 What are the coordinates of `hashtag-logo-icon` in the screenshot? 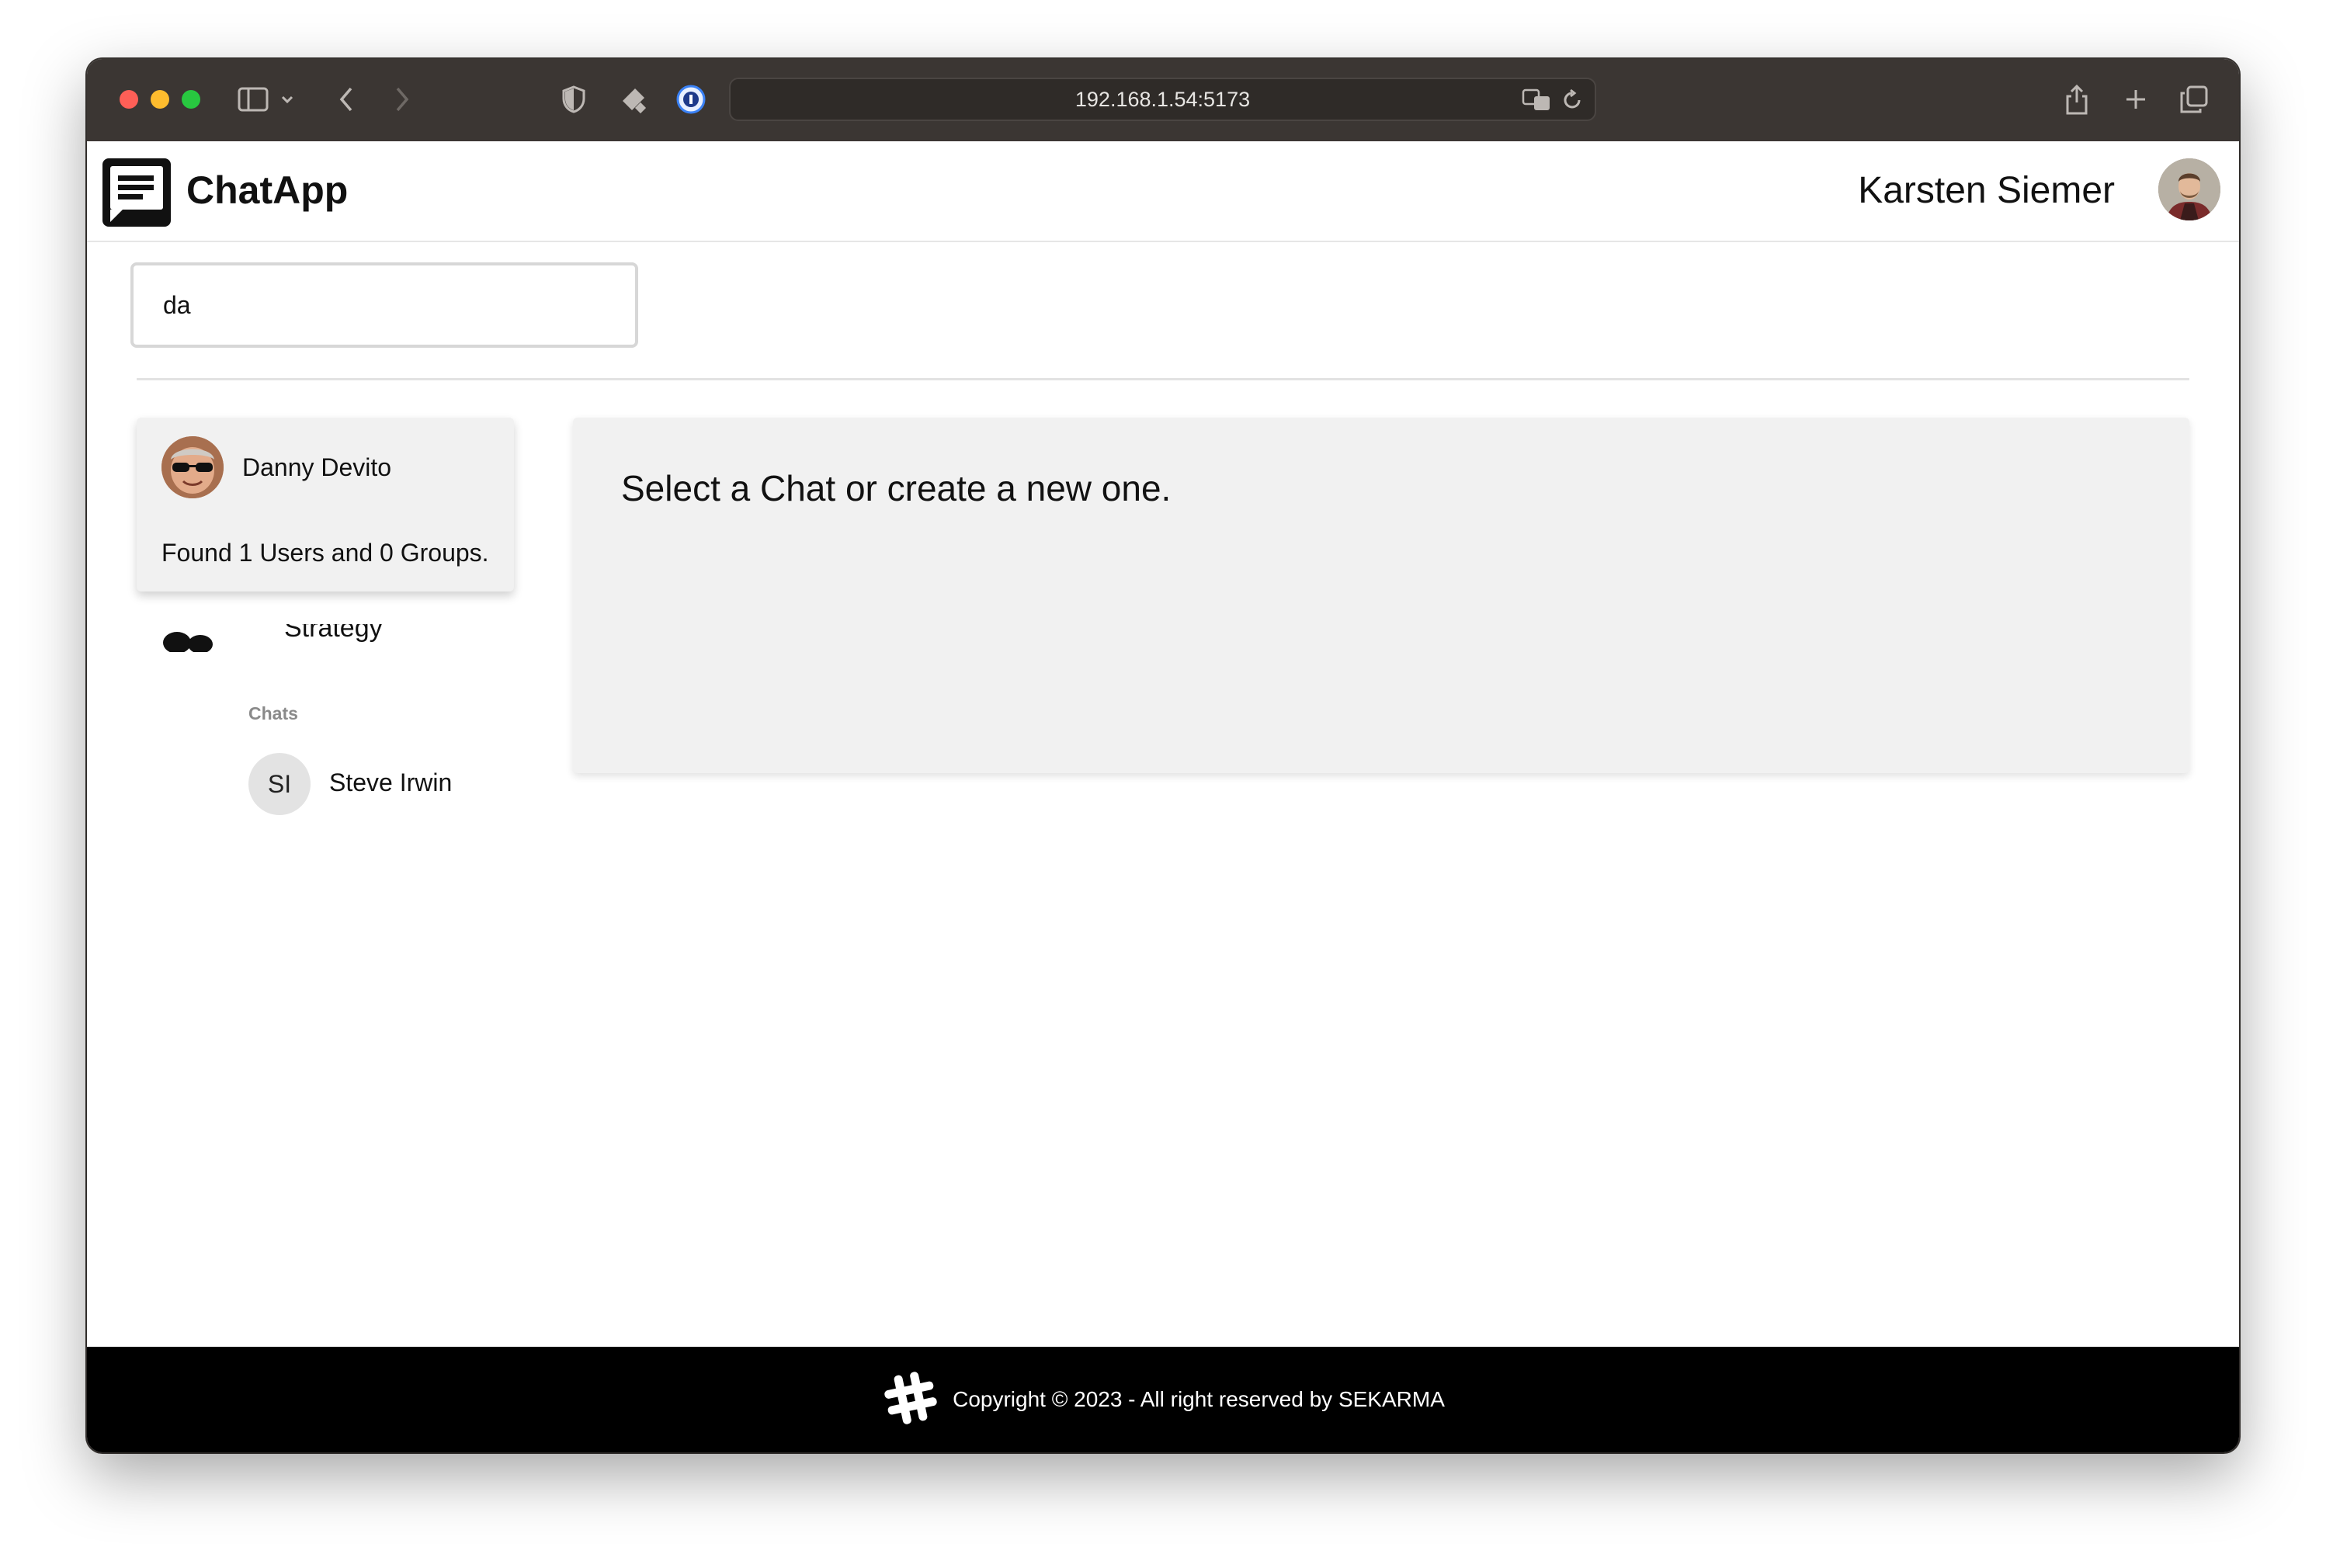 It's located at (910, 1400).